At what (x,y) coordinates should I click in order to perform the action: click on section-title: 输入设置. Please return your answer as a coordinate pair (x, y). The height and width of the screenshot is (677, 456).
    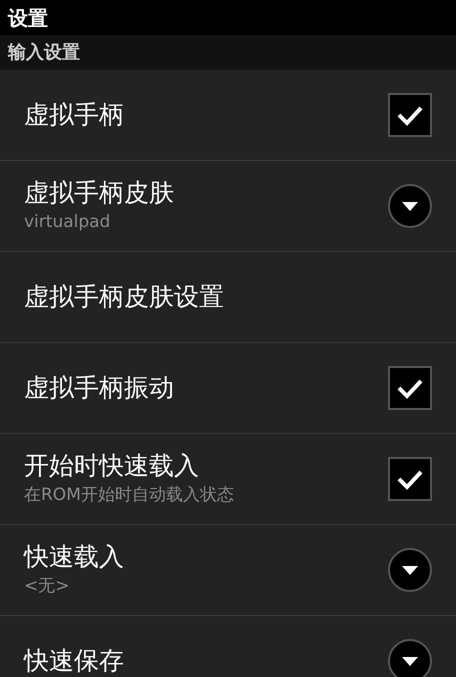
    Looking at the image, I should click on (44, 53).